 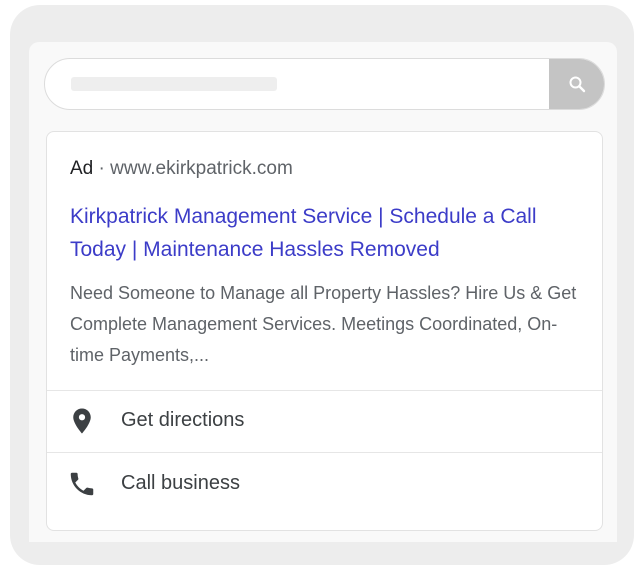 What do you see at coordinates (82, 168) in the screenshot?
I see `ad-label: Ad` at bounding box center [82, 168].